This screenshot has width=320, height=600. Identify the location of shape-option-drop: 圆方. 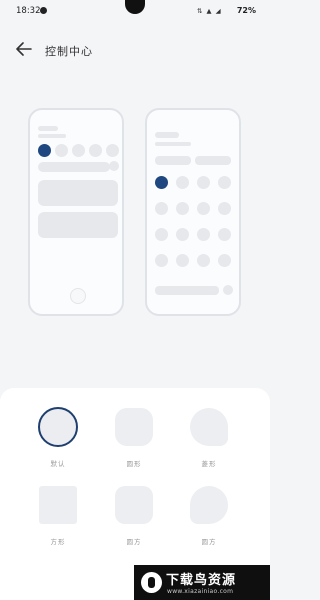
(209, 520).